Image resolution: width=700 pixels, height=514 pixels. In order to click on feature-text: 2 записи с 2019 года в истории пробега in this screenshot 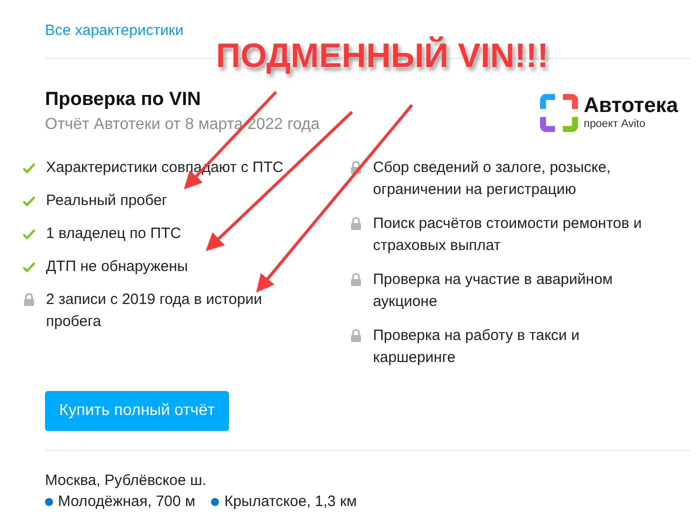, I will do `click(155, 311)`.